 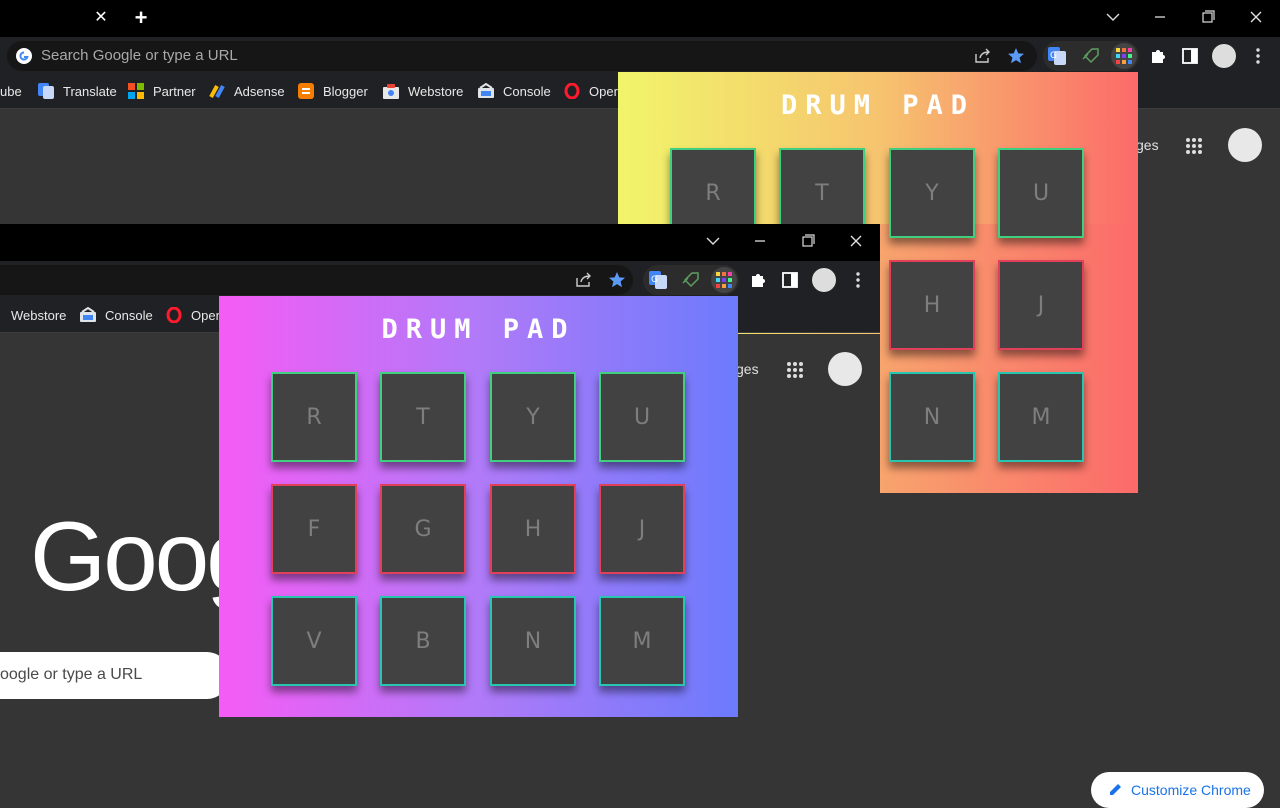 I want to click on front-account-avatar, so click(x=845, y=369).